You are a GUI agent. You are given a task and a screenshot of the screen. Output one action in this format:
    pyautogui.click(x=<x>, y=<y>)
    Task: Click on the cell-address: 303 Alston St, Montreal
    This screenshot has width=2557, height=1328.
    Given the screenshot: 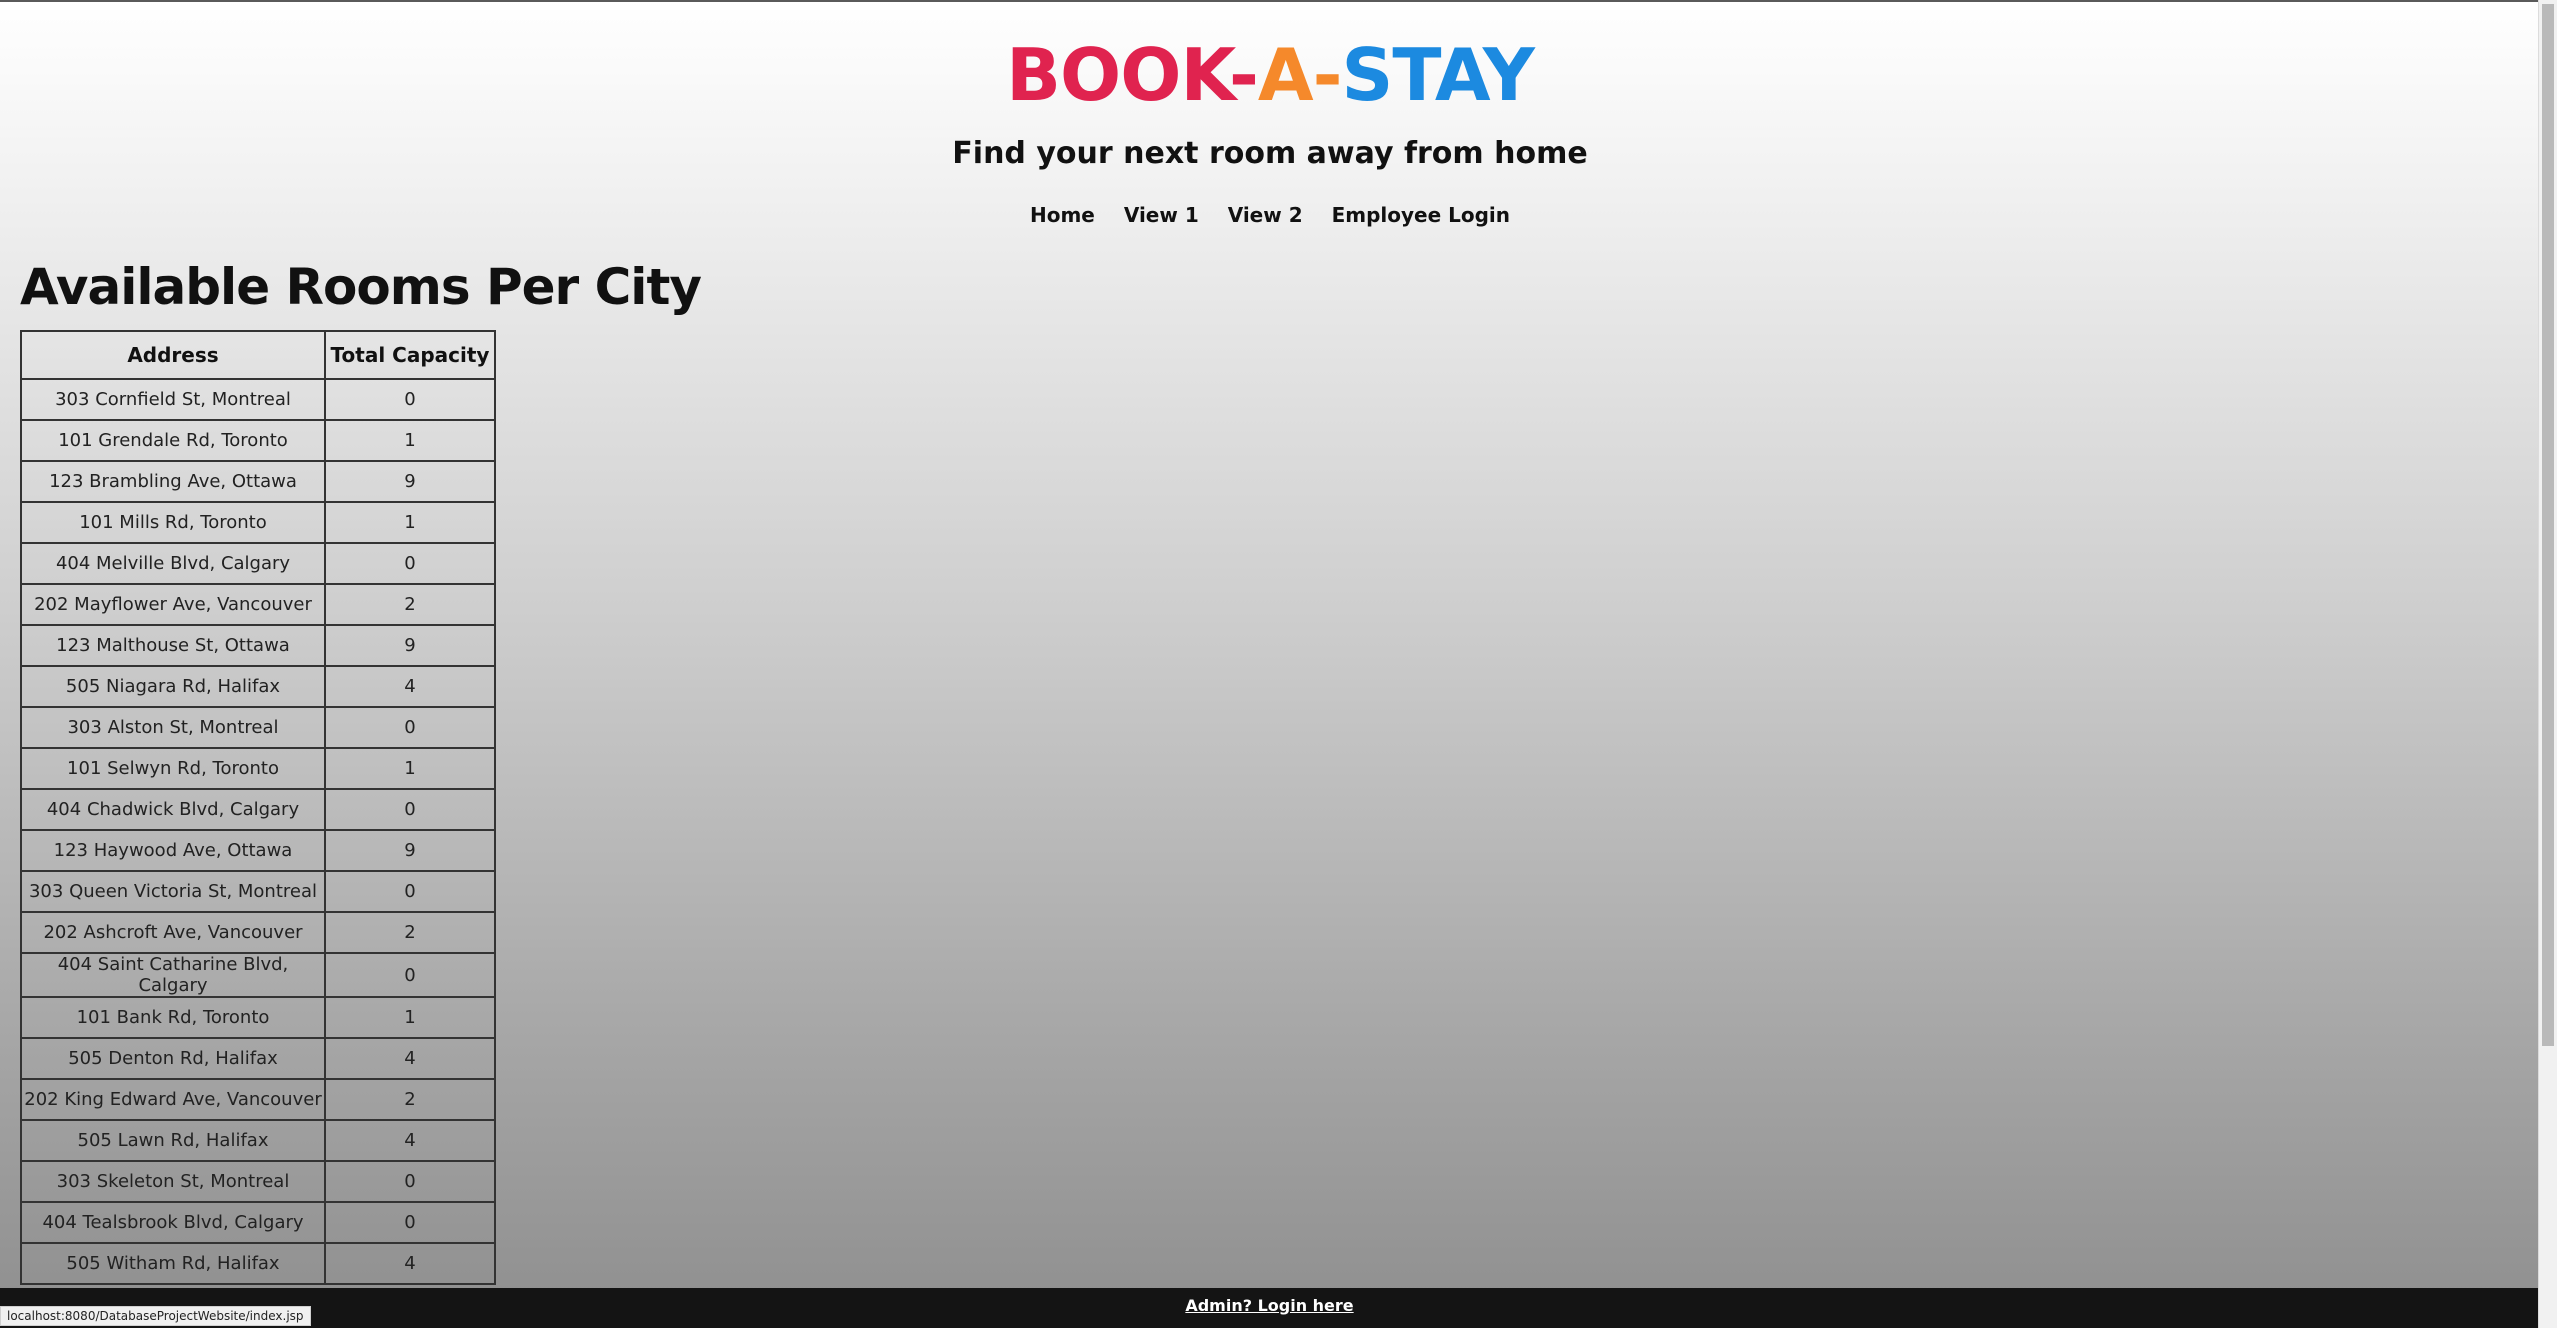 What is the action you would take?
    pyautogui.click(x=173, y=727)
    